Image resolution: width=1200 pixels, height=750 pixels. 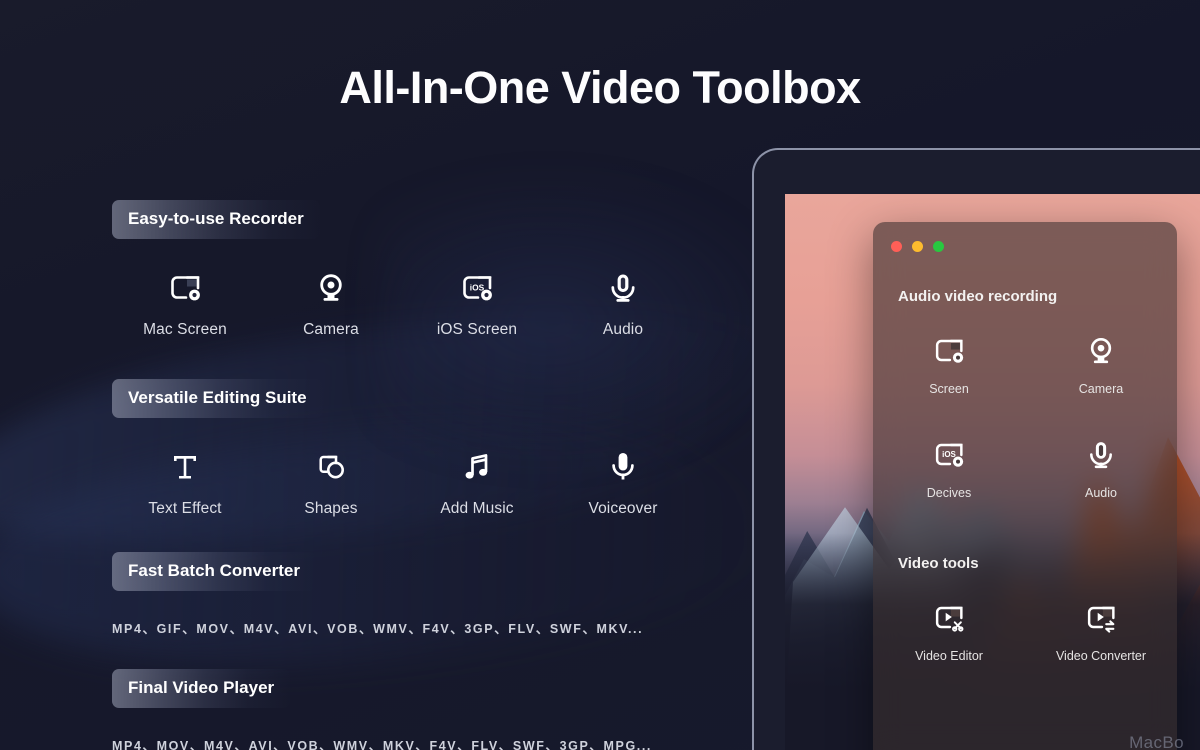 I want to click on feature-item-label: Audio, so click(x=623, y=329).